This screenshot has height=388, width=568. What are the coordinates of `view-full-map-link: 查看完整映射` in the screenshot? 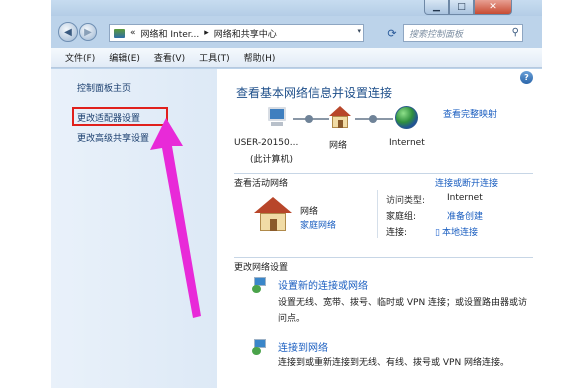 It's located at (470, 113).